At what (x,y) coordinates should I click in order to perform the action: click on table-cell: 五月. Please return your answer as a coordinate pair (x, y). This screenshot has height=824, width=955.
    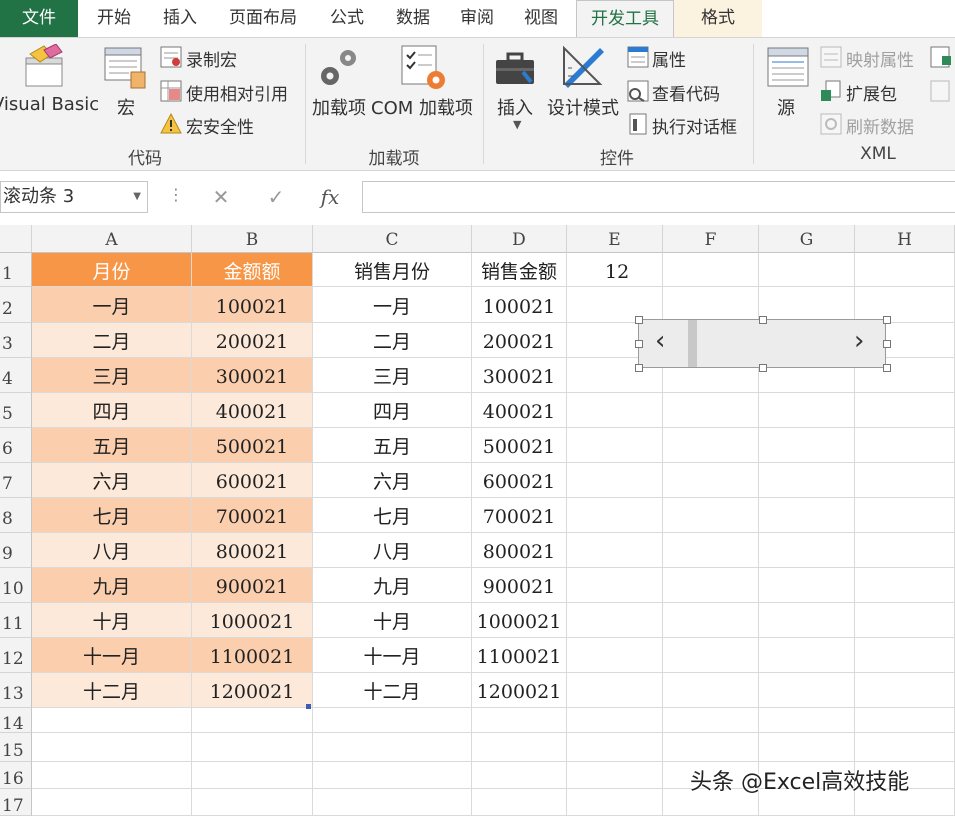
    Looking at the image, I should click on (112, 445).